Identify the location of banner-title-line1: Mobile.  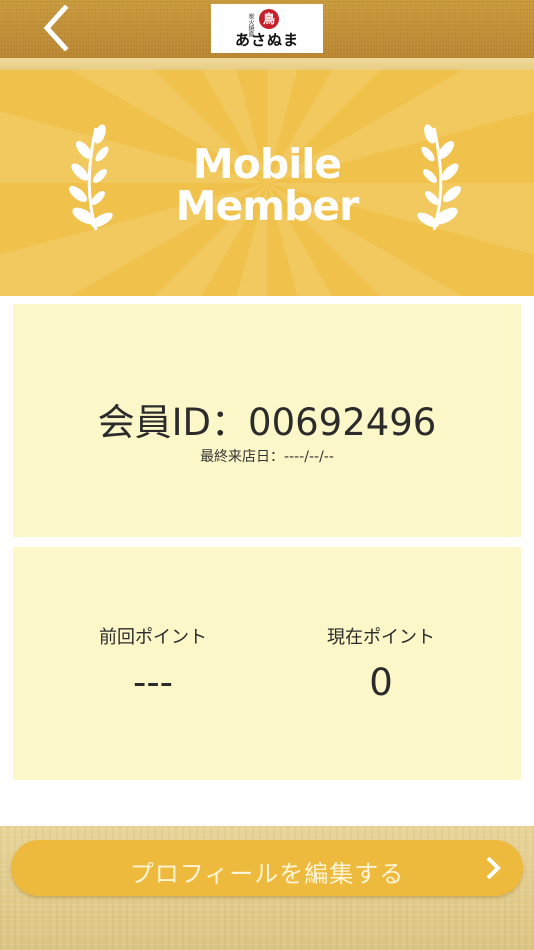
(267, 164).